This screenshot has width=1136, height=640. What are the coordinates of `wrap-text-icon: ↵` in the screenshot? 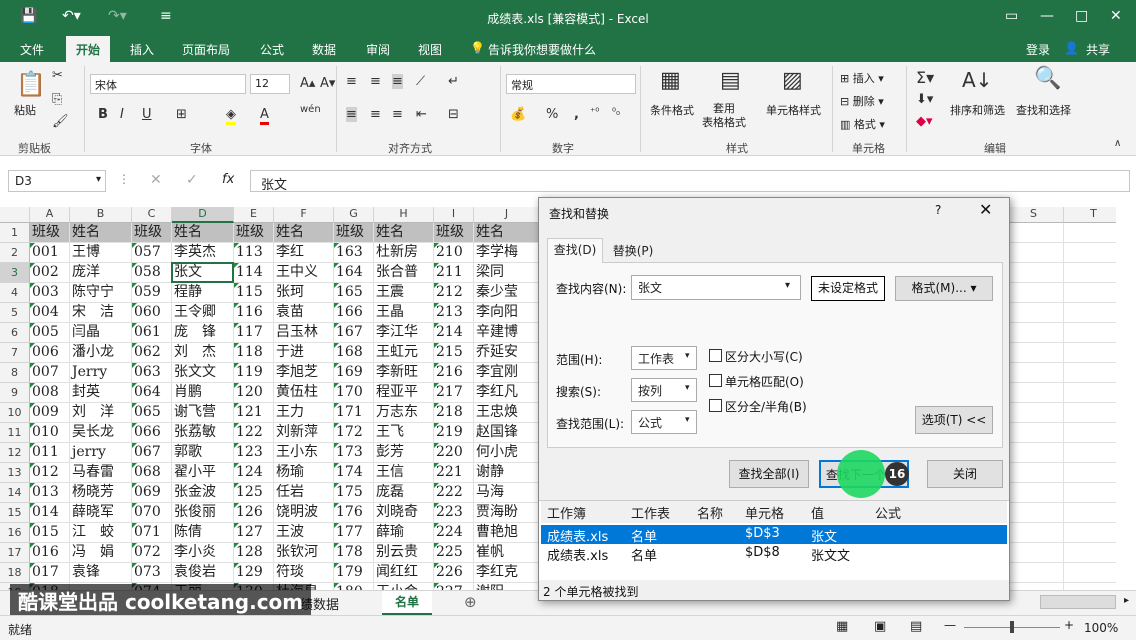 It's located at (453, 81).